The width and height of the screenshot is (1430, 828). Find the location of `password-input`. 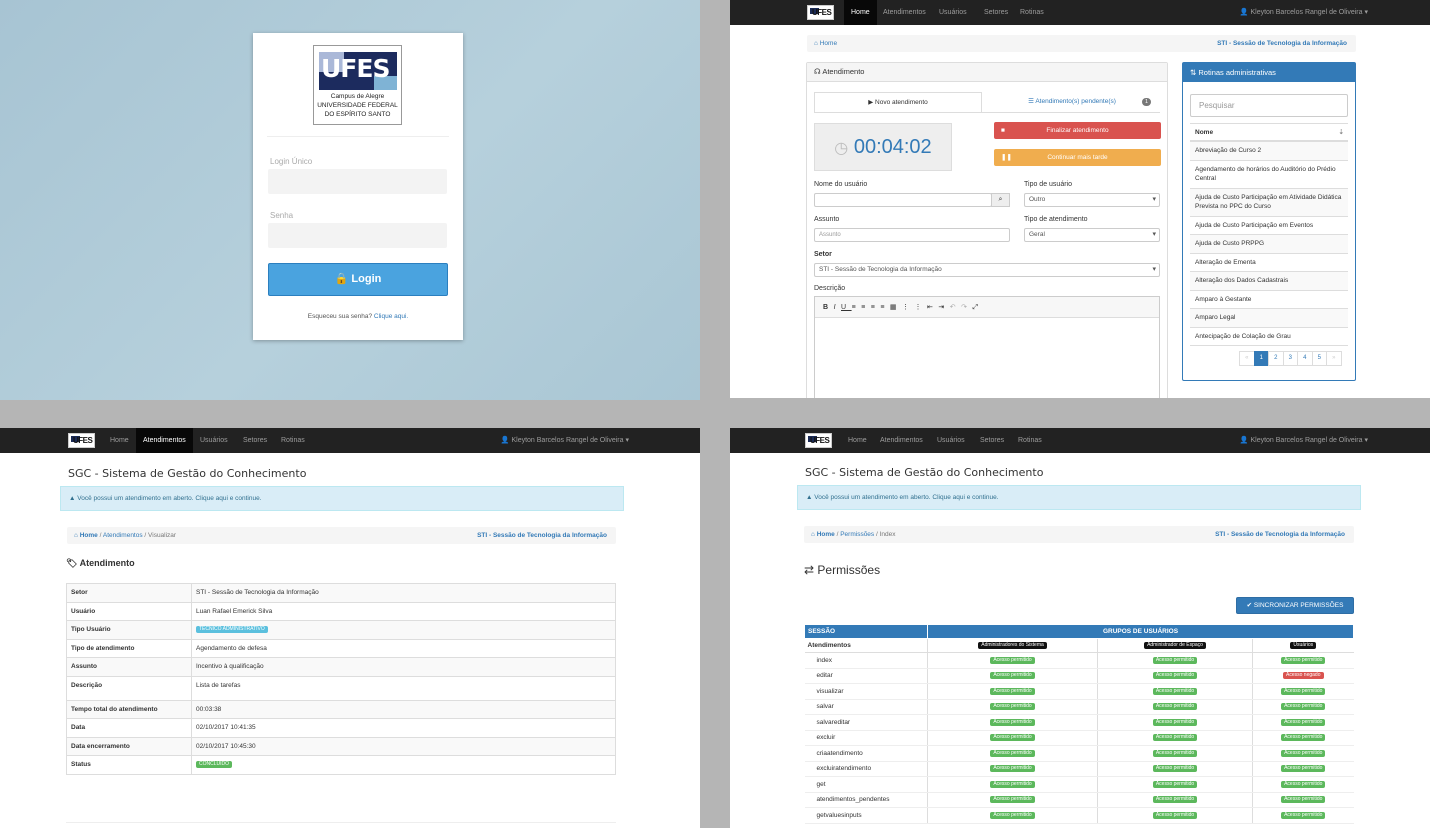

password-input is located at coordinates (357, 235).